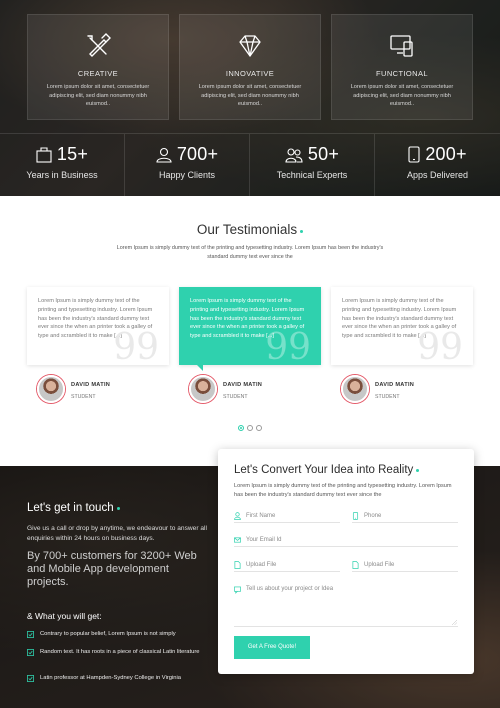  What do you see at coordinates (373, 515) in the screenshot?
I see `phone-placeholder: Phone` at bounding box center [373, 515].